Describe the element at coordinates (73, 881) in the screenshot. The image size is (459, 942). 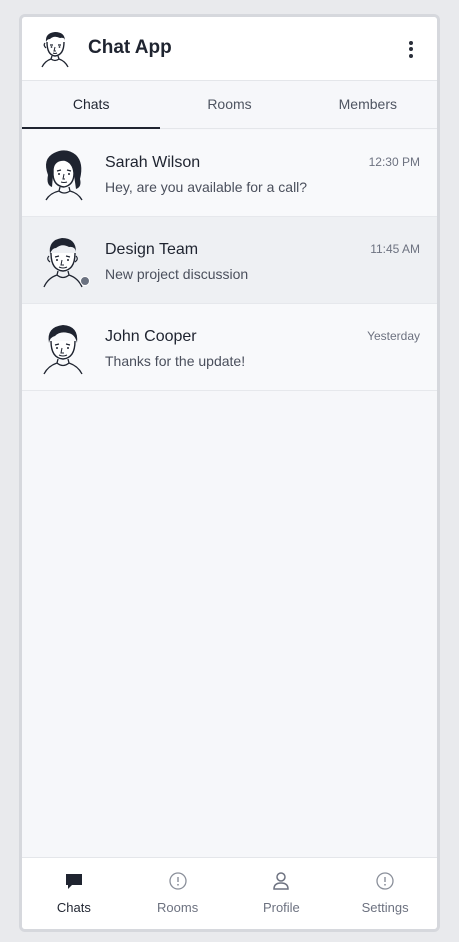
I see `chat-bubble-icon` at that location.